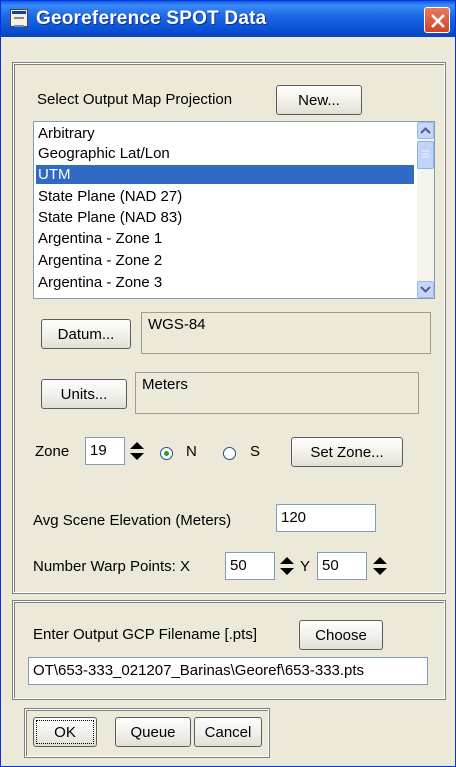  Describe the element at coordinates (151, 18) in the screenshot. I see `window-title: Georeference SPOT Data` at that location.